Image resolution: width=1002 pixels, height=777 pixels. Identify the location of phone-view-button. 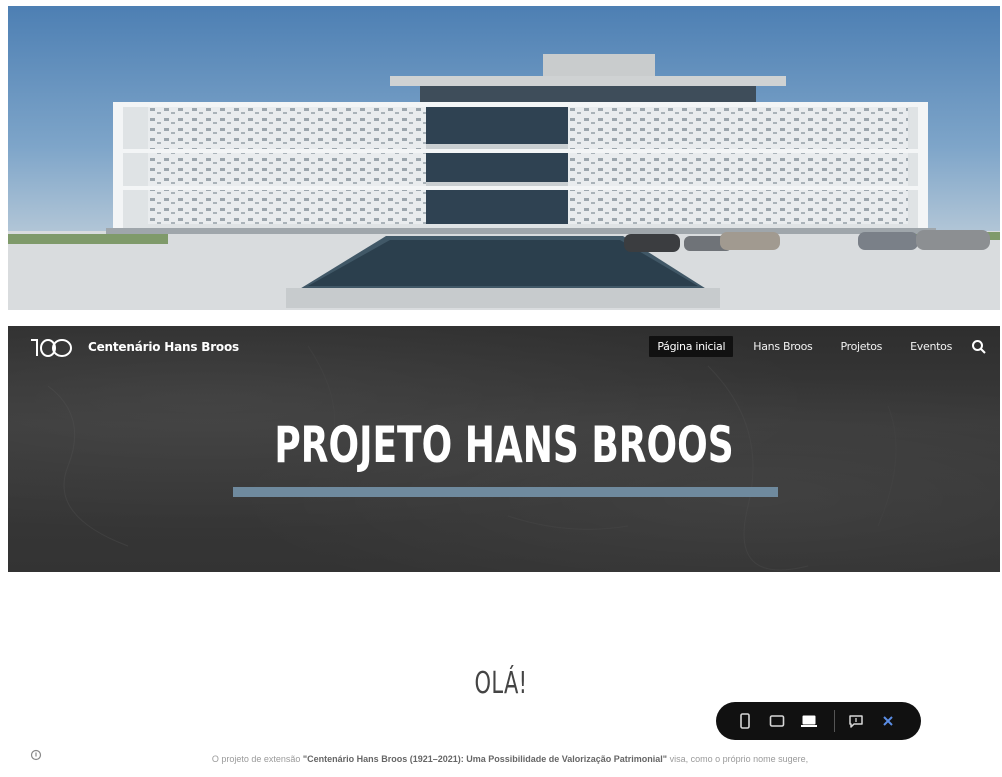
(745, 721).